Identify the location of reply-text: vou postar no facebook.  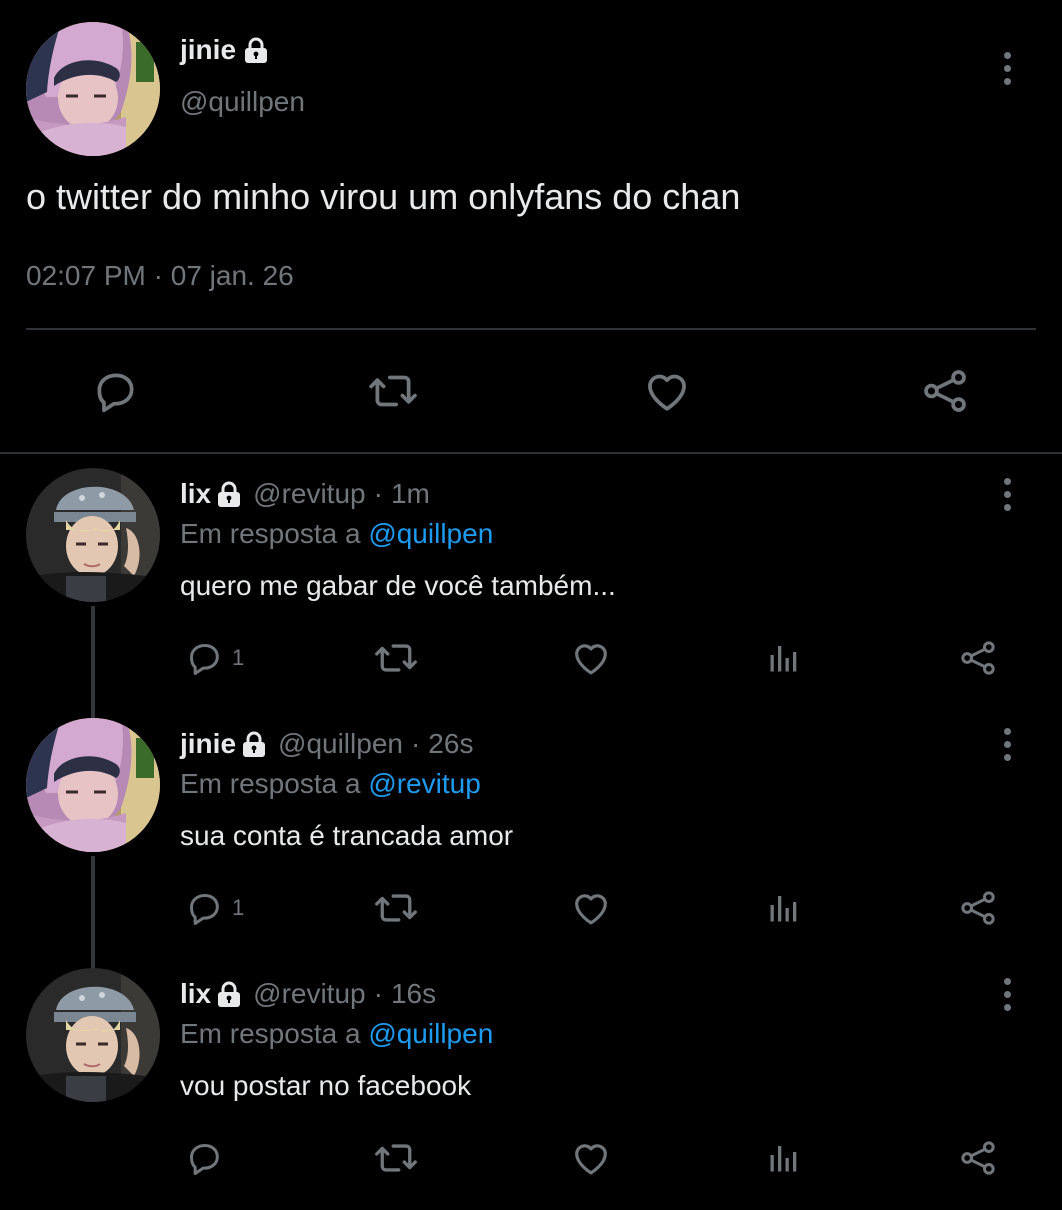
(326, 1085).